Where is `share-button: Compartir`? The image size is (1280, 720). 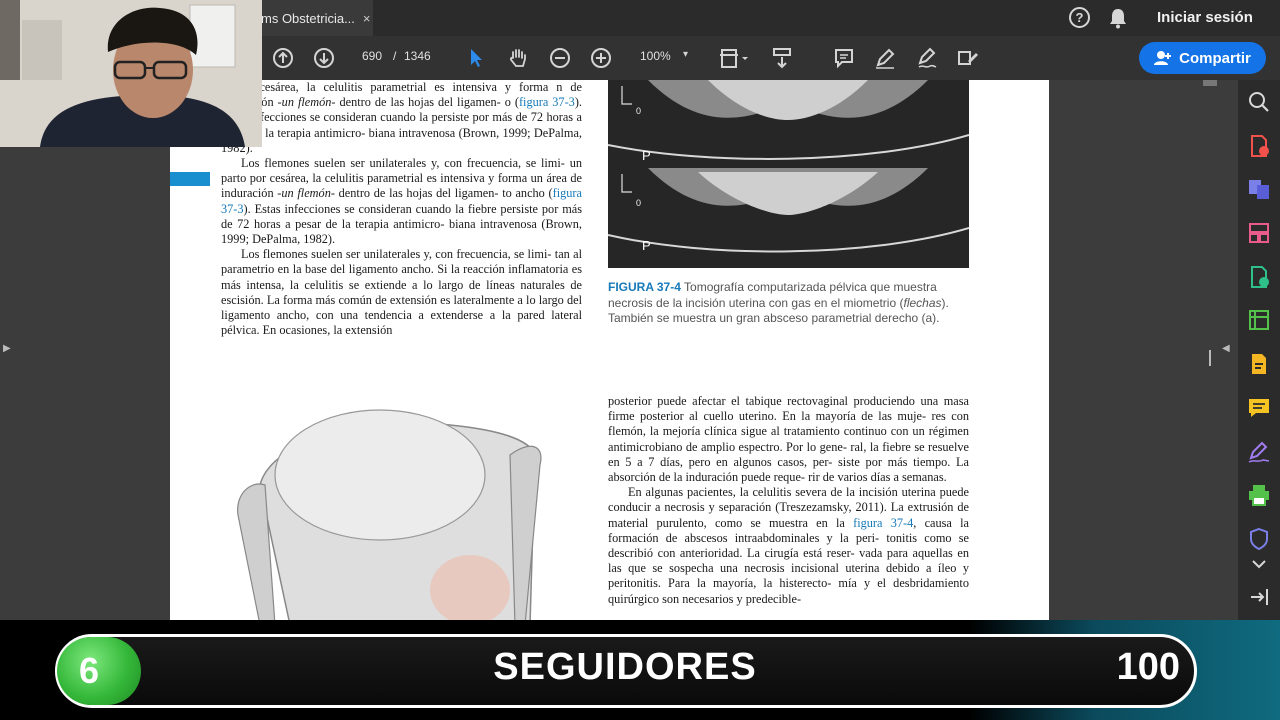 share-button: Compartir is located at coordinates (1202, 58).